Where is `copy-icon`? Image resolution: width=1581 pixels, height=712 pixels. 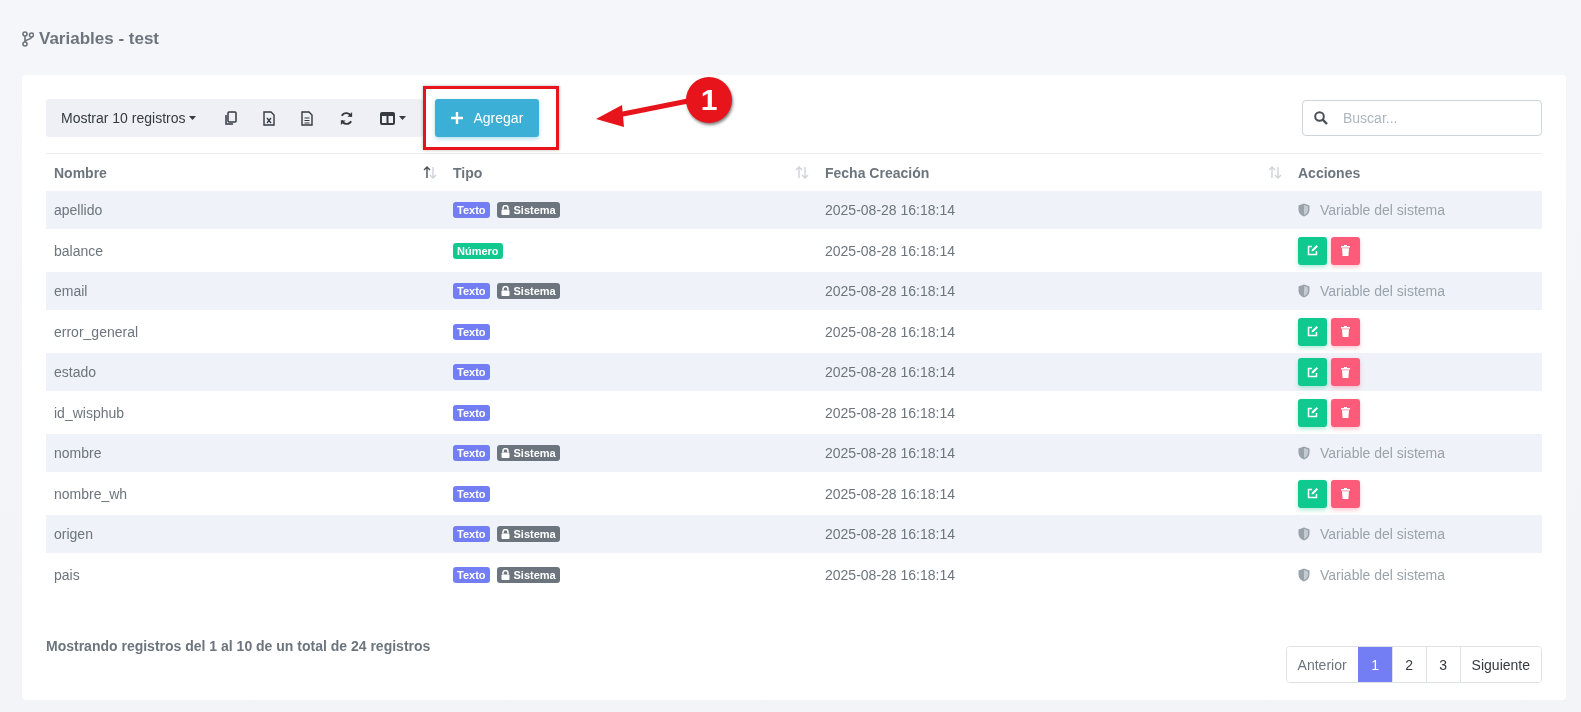
copy-icon is located at coordinates (231, 118).